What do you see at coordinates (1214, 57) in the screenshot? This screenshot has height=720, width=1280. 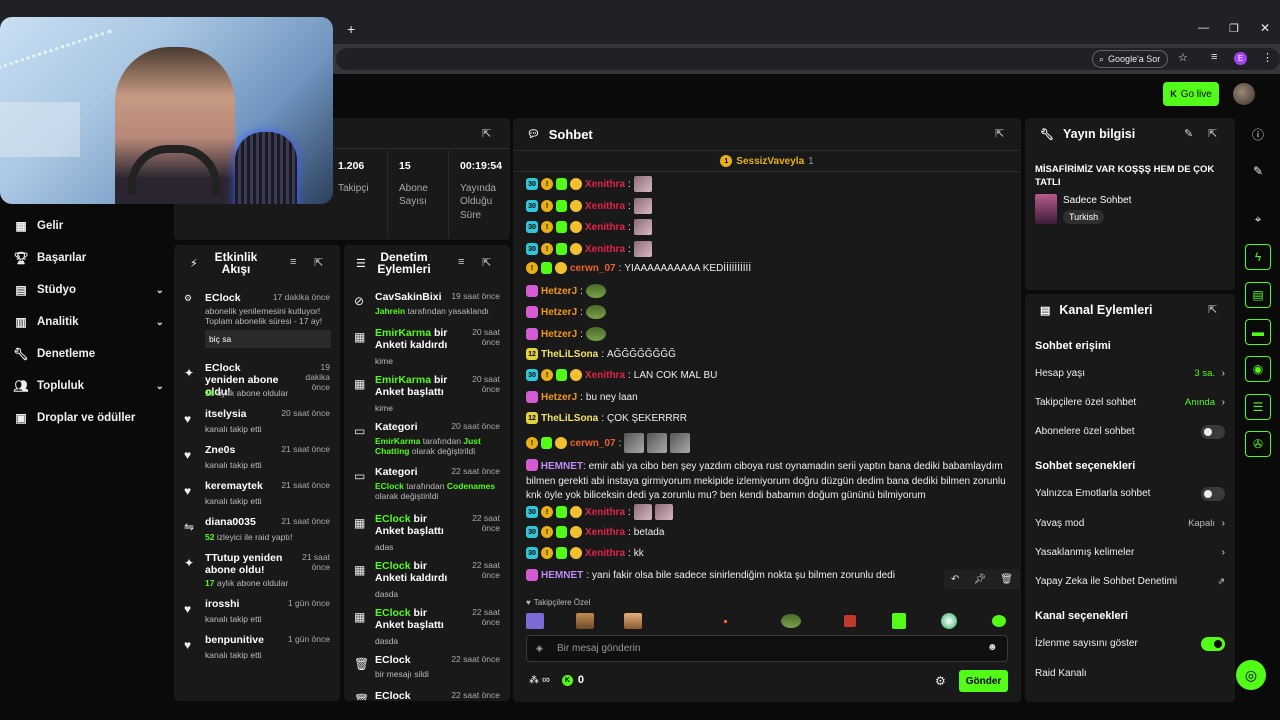 I see `reading-list-icon: ≡` at bounding box center [1214, 57].